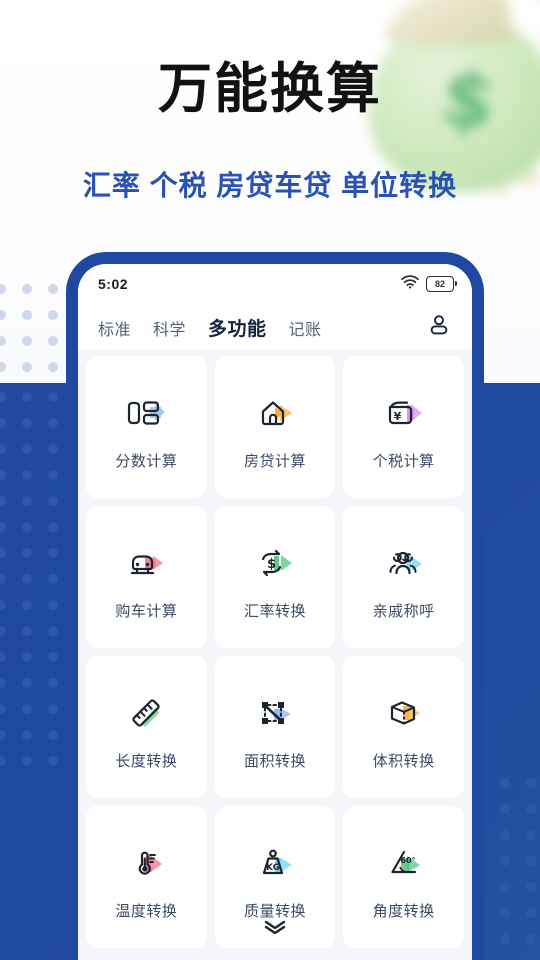 The image size is (540, 960). I want to click on tile-volume-conversion: 体积转换, so click(403, 727).